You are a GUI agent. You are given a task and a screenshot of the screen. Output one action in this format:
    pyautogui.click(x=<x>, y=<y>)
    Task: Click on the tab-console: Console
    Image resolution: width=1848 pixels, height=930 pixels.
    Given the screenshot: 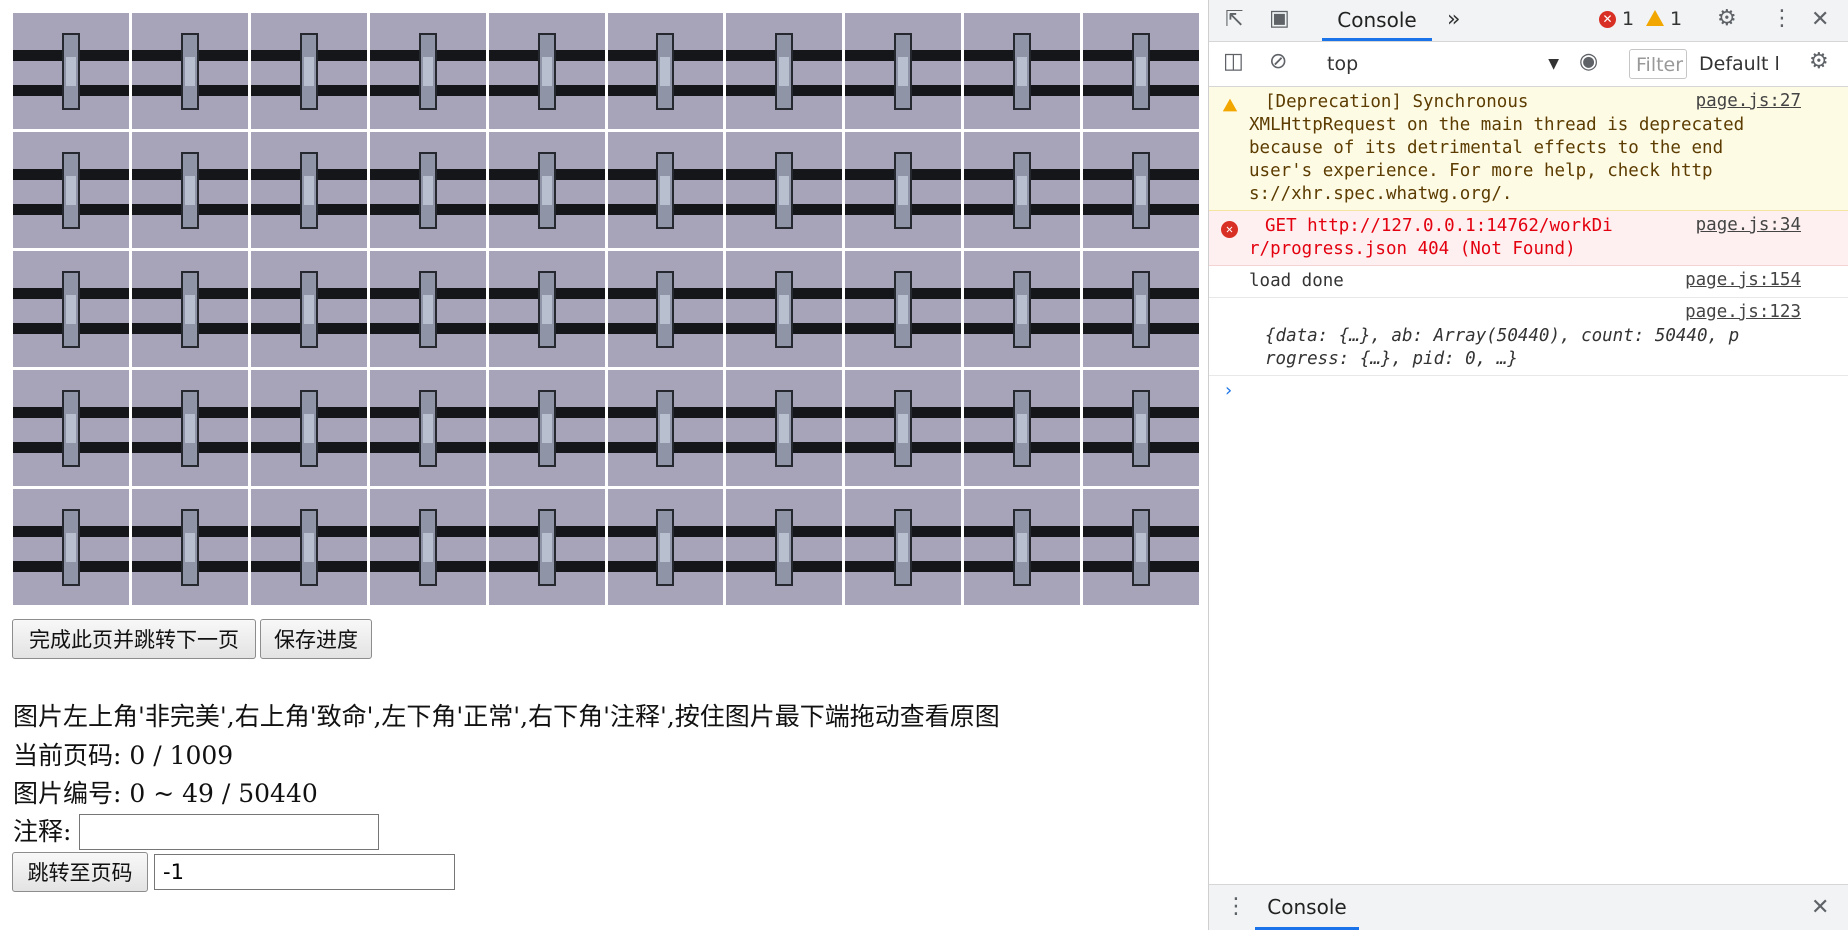 What is the action you would take?
    pyautogui.click(x=1377, y=20)
    